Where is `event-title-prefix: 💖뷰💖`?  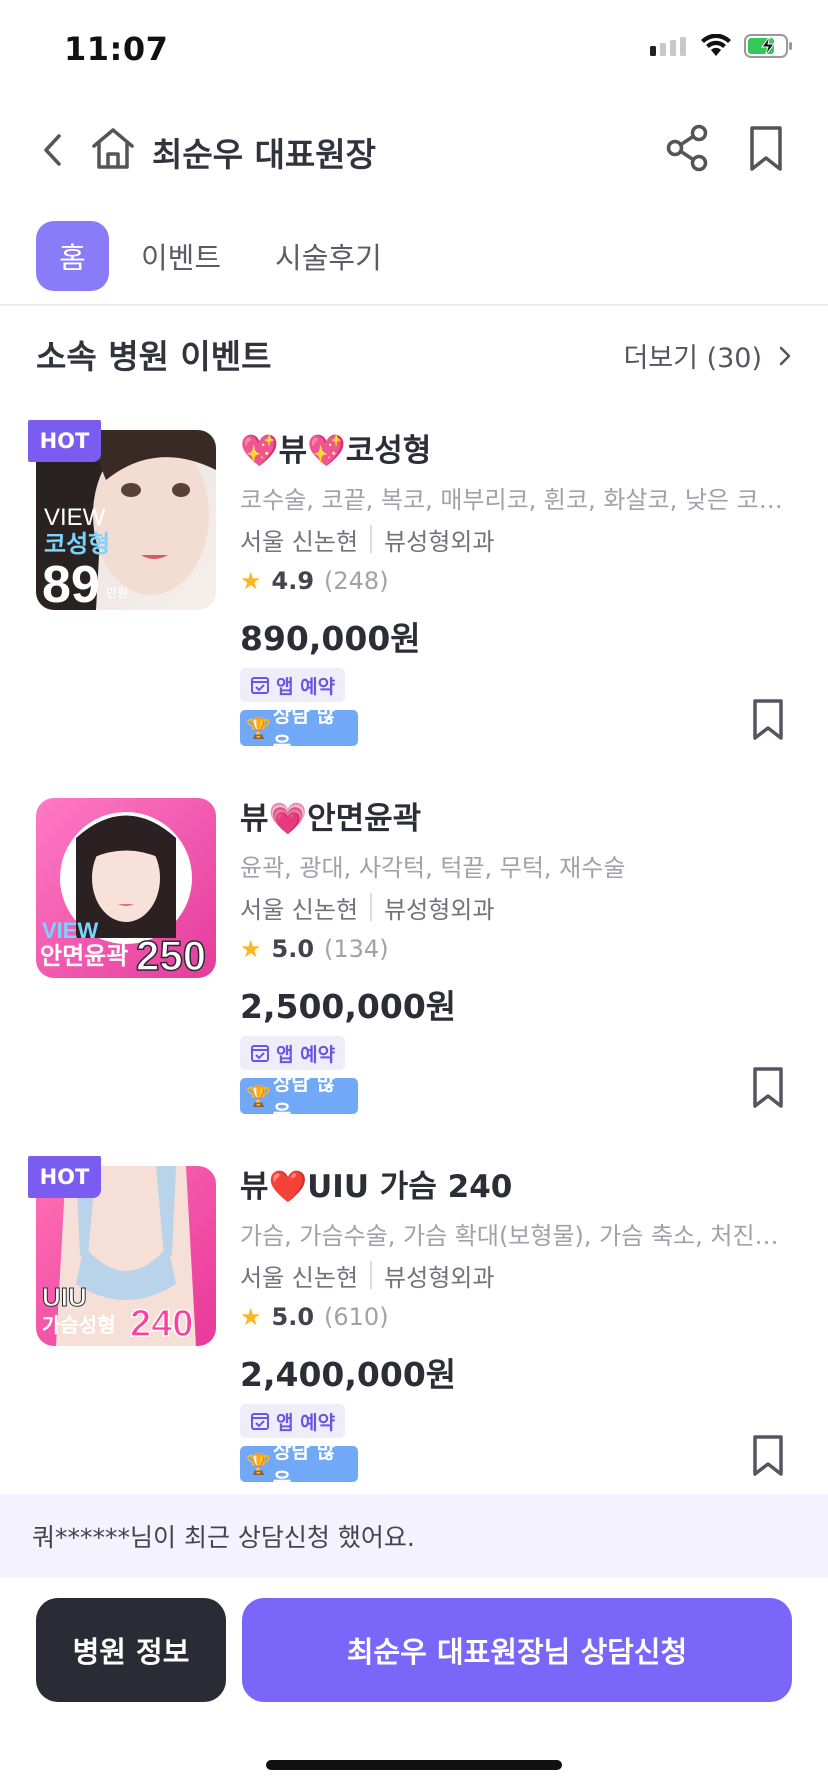 event-title-prefix: 💖뷰💖 is located at coordinates (293, 450).